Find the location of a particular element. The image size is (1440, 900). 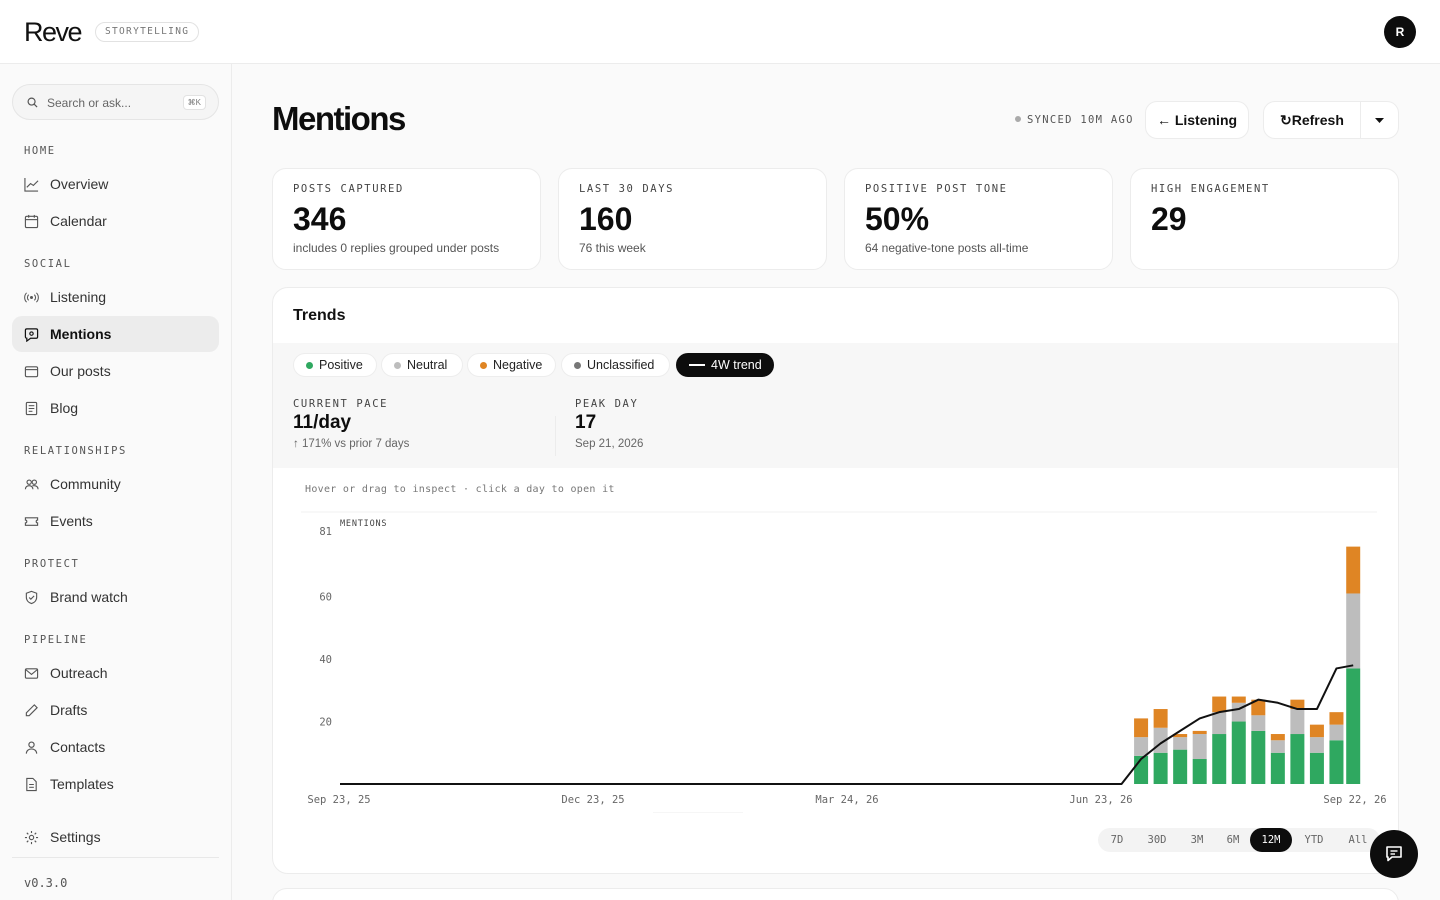

sidebar-item-our-posts: Our posts is located at coordinates (115, 371).